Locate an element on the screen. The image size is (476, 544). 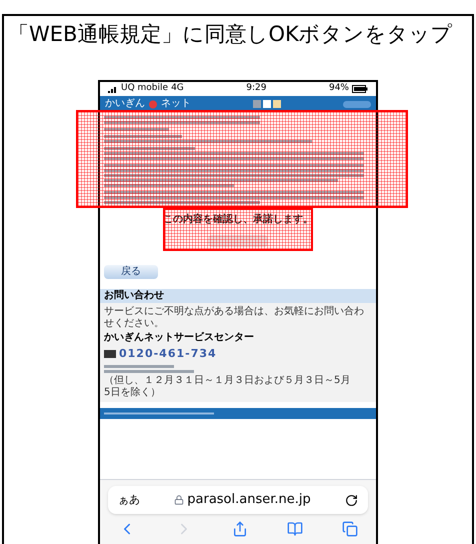
service-center-name: かいぎんネットサービスセンター is located at coordinates (179, 338).